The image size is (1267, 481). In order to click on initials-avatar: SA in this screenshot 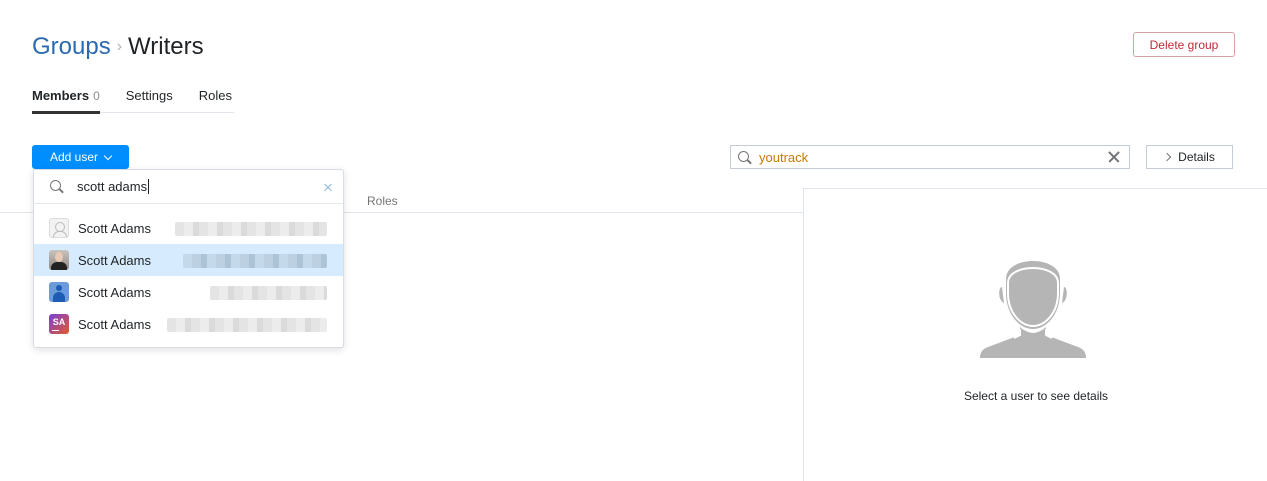, I will do `click(59, 324)`.